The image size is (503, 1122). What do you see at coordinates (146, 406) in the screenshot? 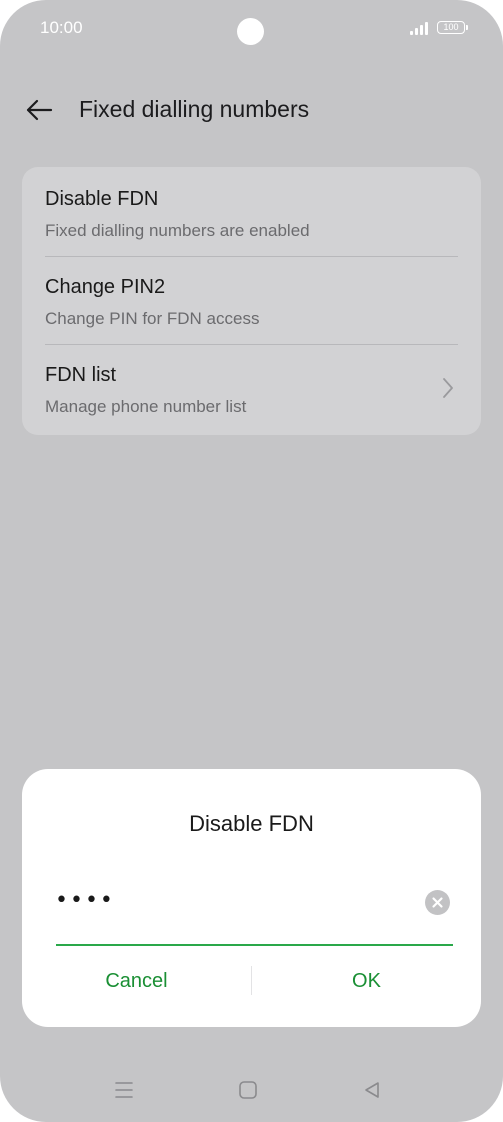
I see `item-subtitle: Manage phone number list` at bounding box center [146, 406].